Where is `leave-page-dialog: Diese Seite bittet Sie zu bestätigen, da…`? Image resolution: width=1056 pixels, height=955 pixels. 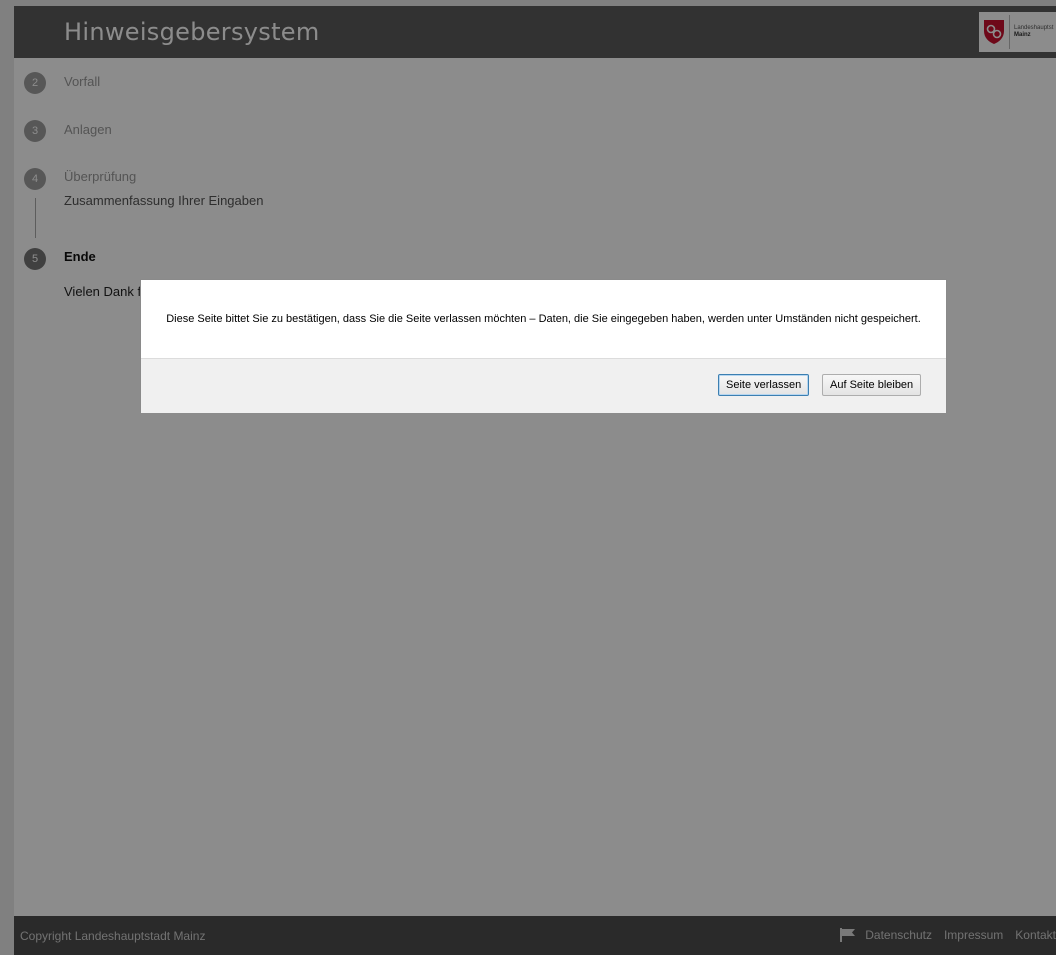
leave-page-dialog: Diese Seite bittet Sie zu bestätigen, da… is located at coordinates (543, 346).